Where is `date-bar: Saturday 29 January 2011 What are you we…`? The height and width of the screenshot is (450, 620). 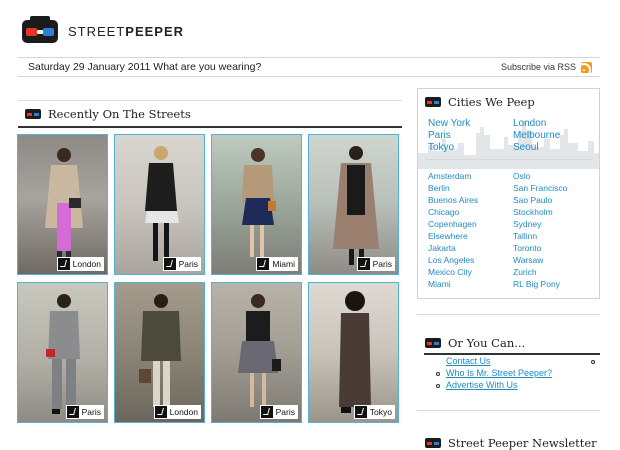
date-bar: Saturday 29 January 2011 What are you we… is located at coordinates (309, 67).